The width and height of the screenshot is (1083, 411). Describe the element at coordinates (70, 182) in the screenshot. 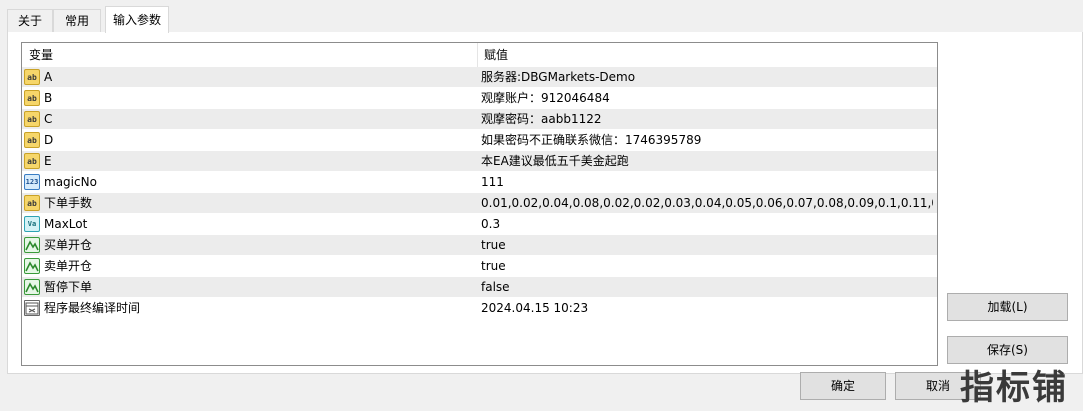

I see `variable-name: magicNo` at that location.